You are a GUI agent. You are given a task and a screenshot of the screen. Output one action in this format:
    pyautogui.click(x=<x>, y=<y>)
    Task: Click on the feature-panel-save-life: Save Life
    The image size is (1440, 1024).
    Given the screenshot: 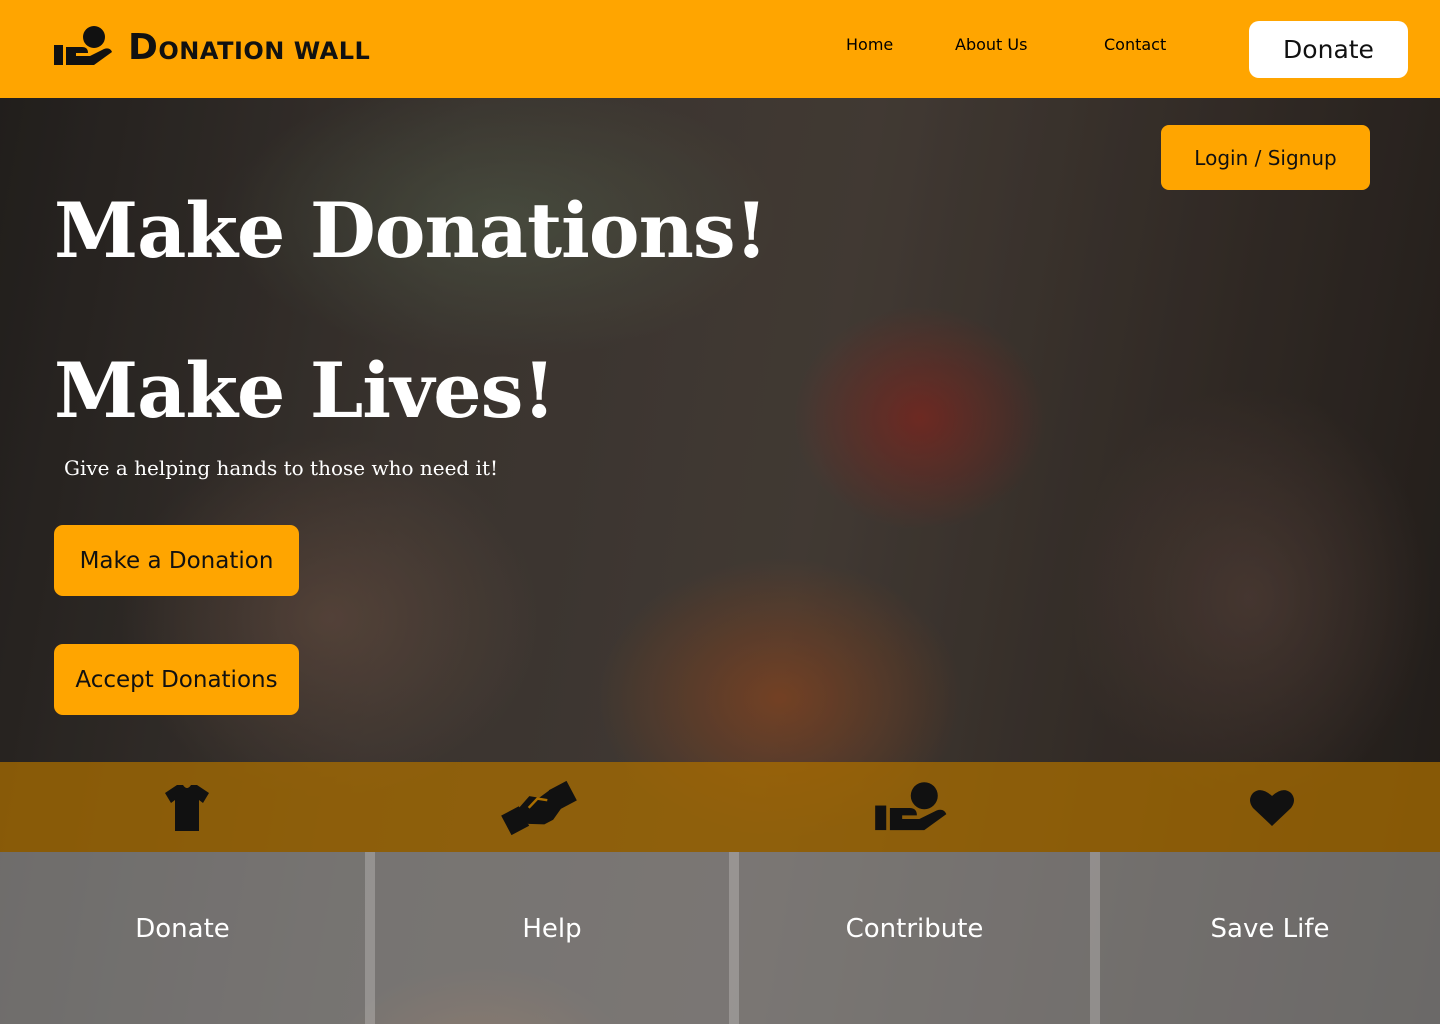 What is the action you would take?
    pyautogui.click(x=1270, y=938)
    